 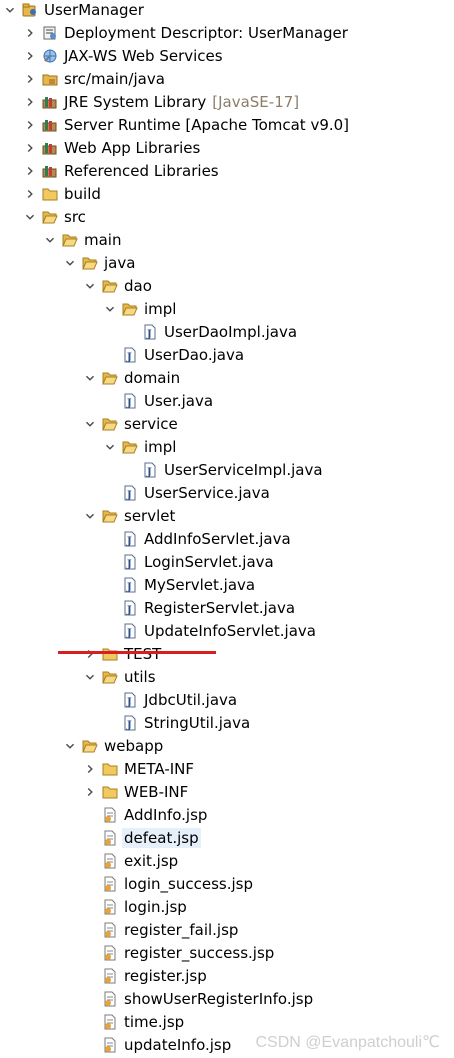 What do you see at coordinates (139, 768) in the screenshot?
I see `tree-item: META-INF` at bounding box center [139, 768].